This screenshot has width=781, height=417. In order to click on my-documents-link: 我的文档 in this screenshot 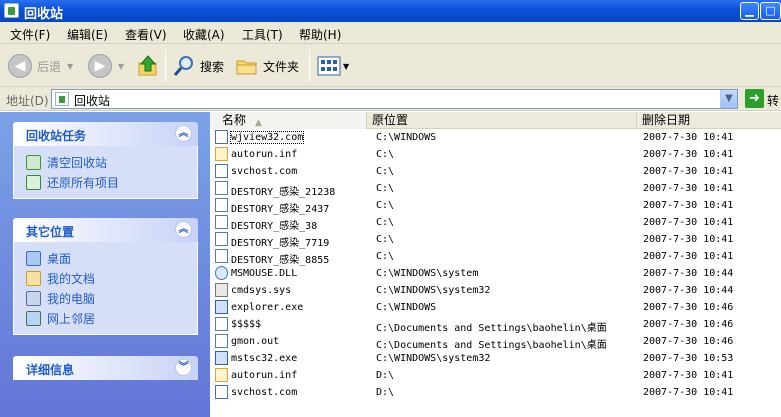, I will do `click(111, 278)`.